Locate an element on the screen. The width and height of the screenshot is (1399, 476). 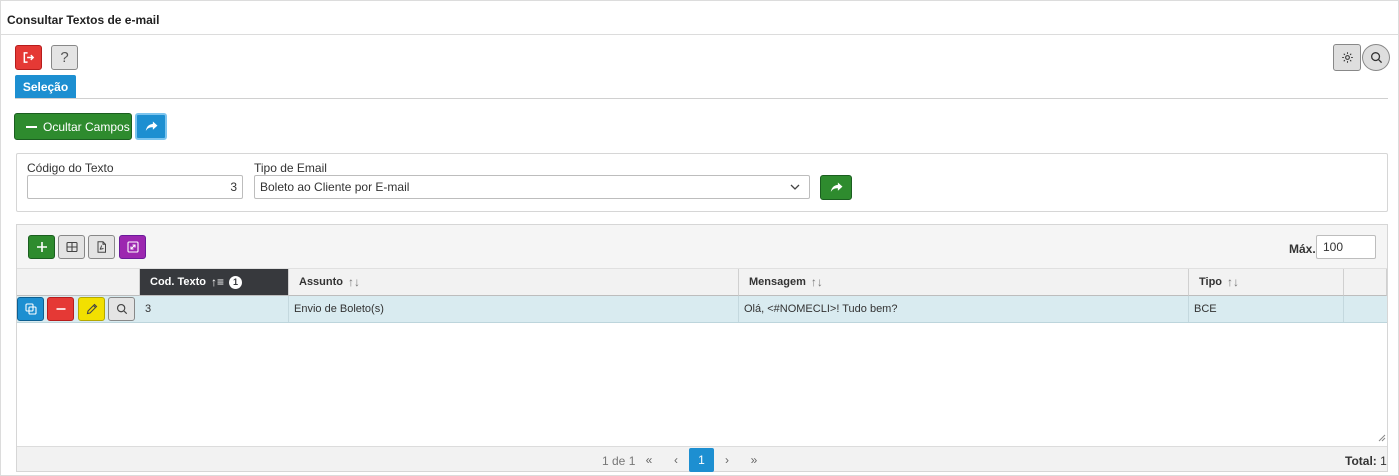
current-page-button: 1 is located at coordinates (701, 460).